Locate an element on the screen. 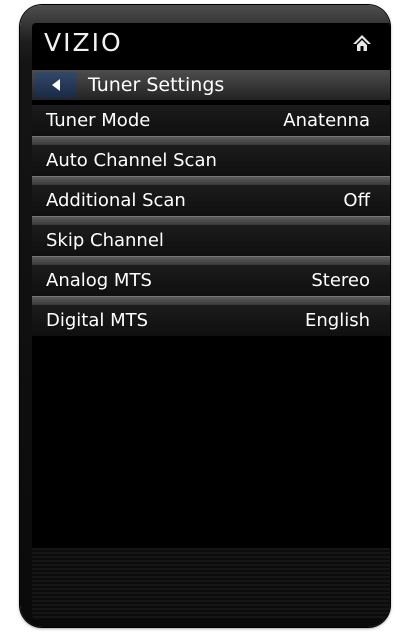 The height and width of the screenshot is (632, 408). menu-item-label: Auto Channel Scan is located at coordinates (131, 160).